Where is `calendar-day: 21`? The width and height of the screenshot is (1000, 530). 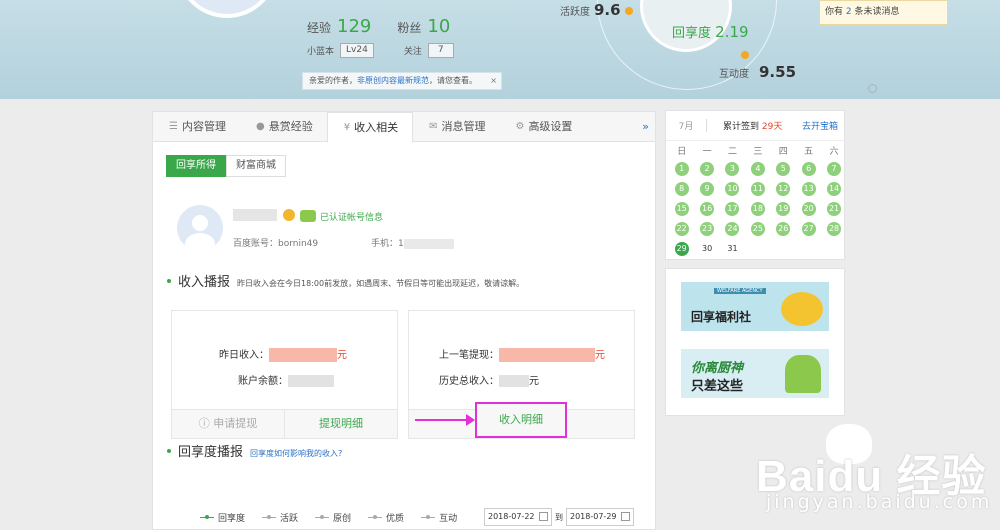 calendar-day: 21 is located at coordinates (833, 209).